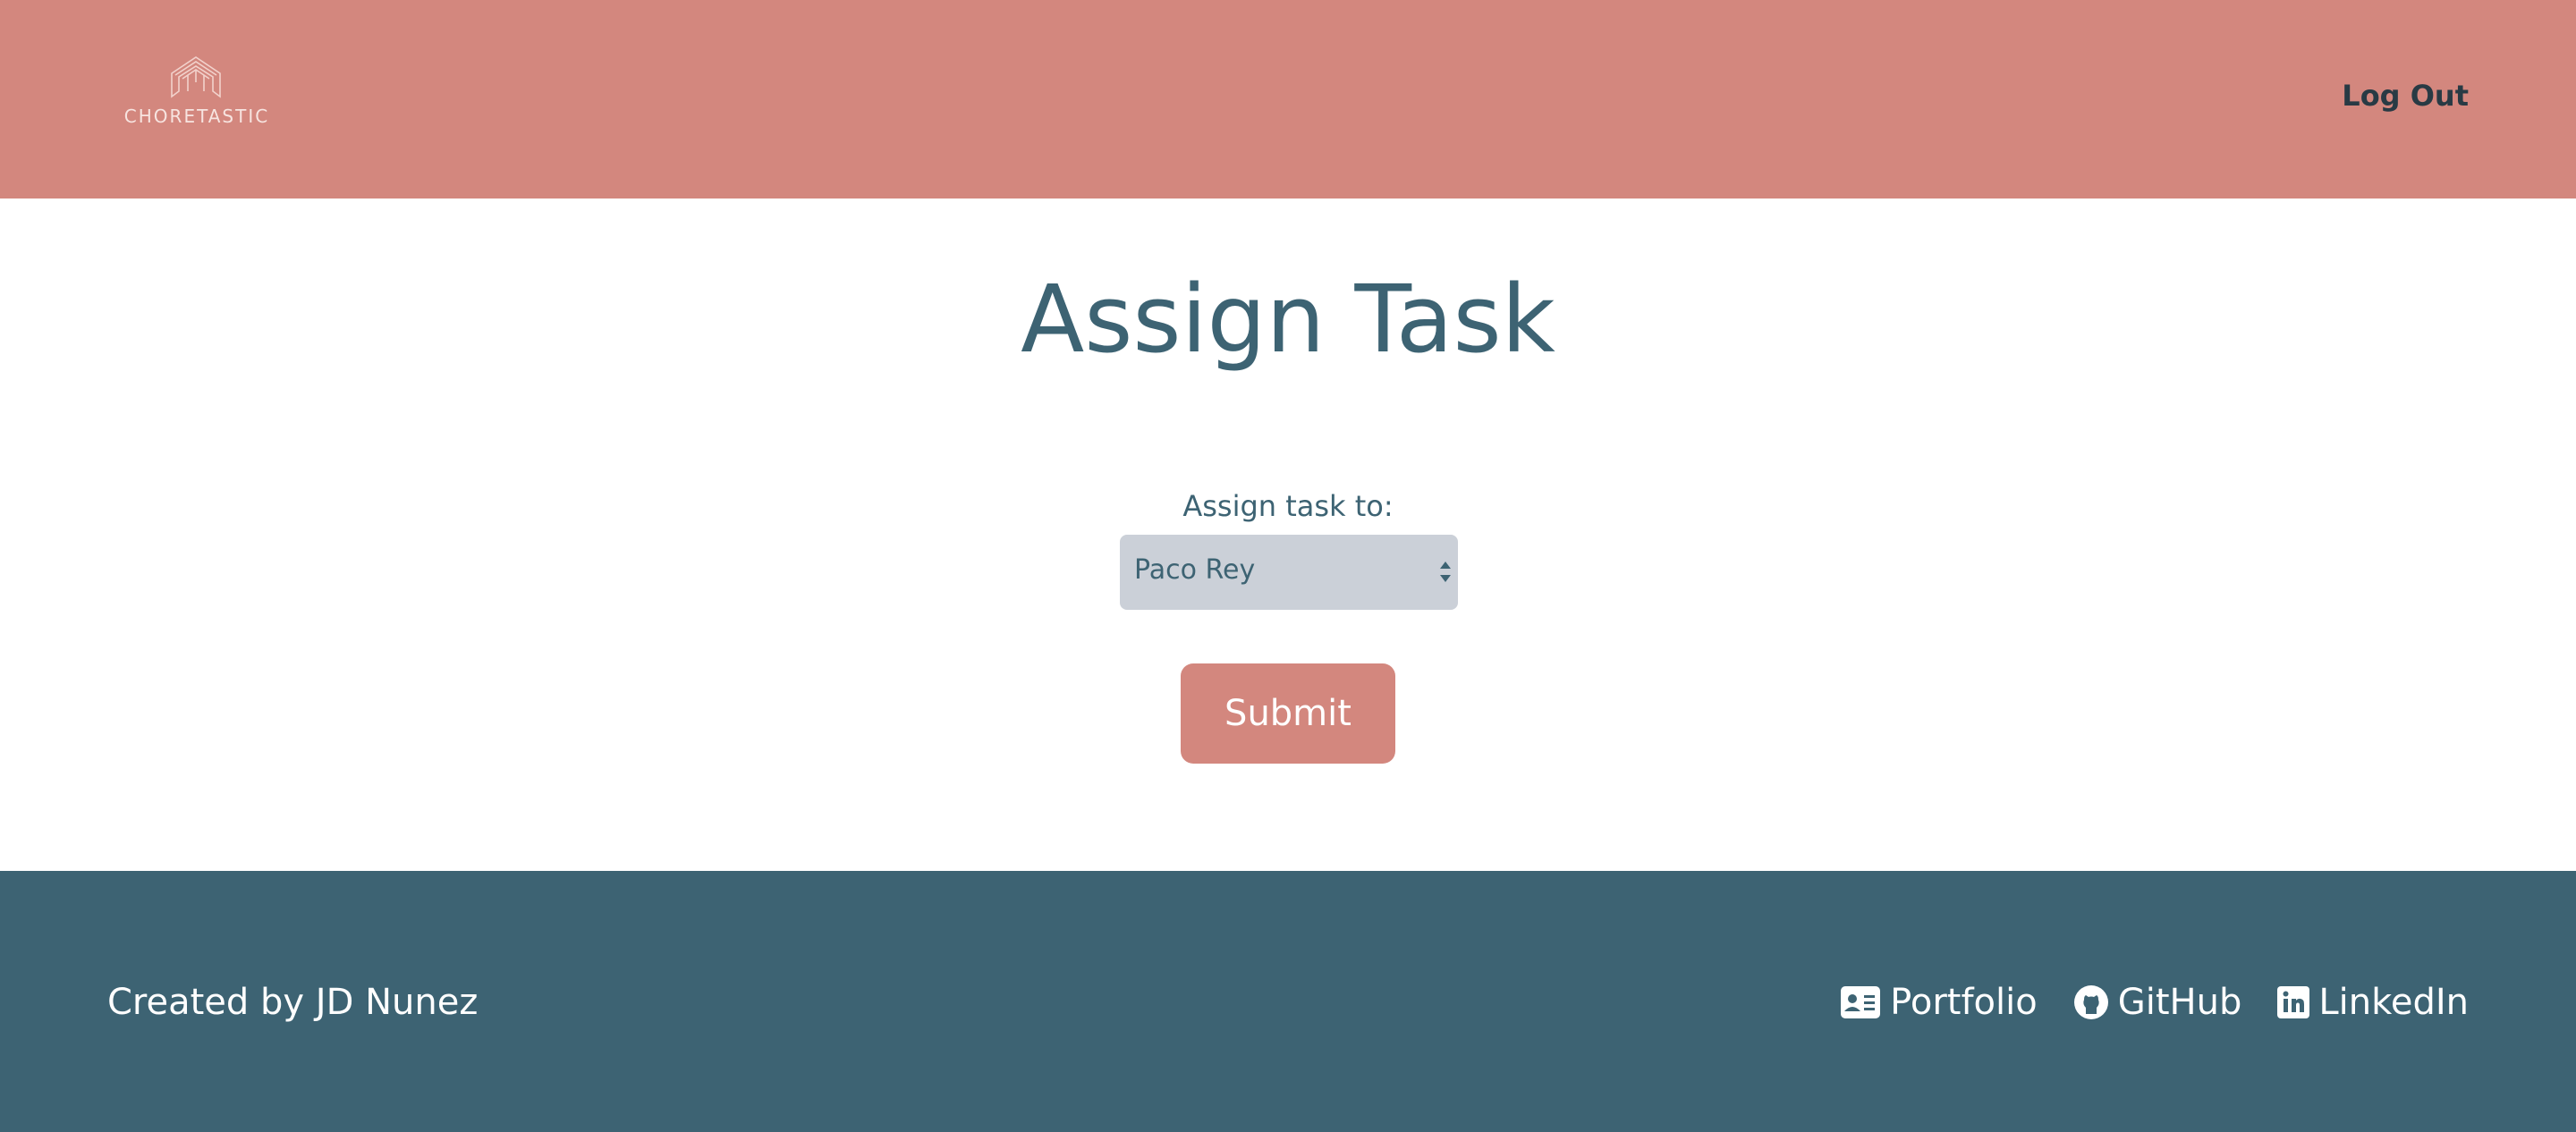  I want to click on portfolio-link: Portfolio, so click(1939, 1002).